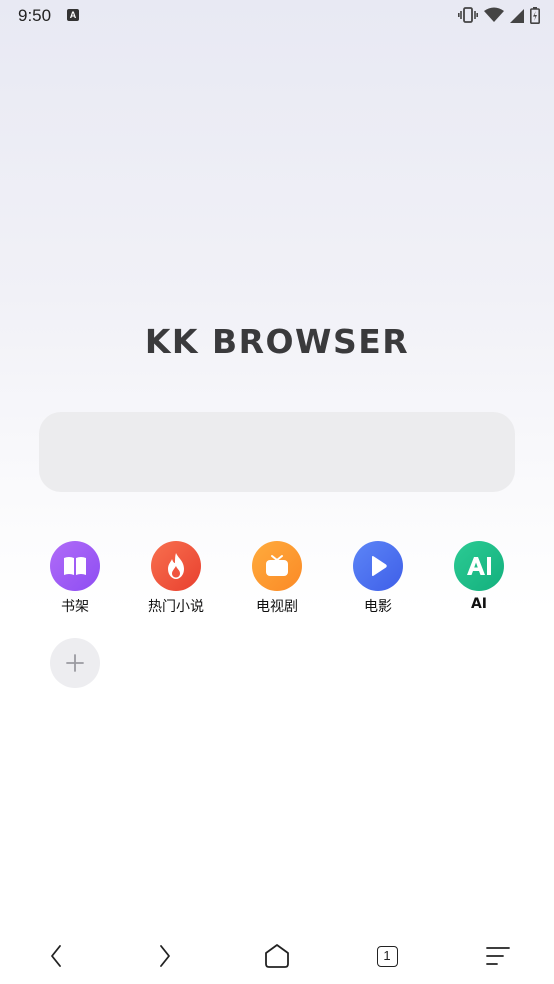 The width and height of the screenshot is (554, 984). I want to click on battery-icon, so click(535, 15).